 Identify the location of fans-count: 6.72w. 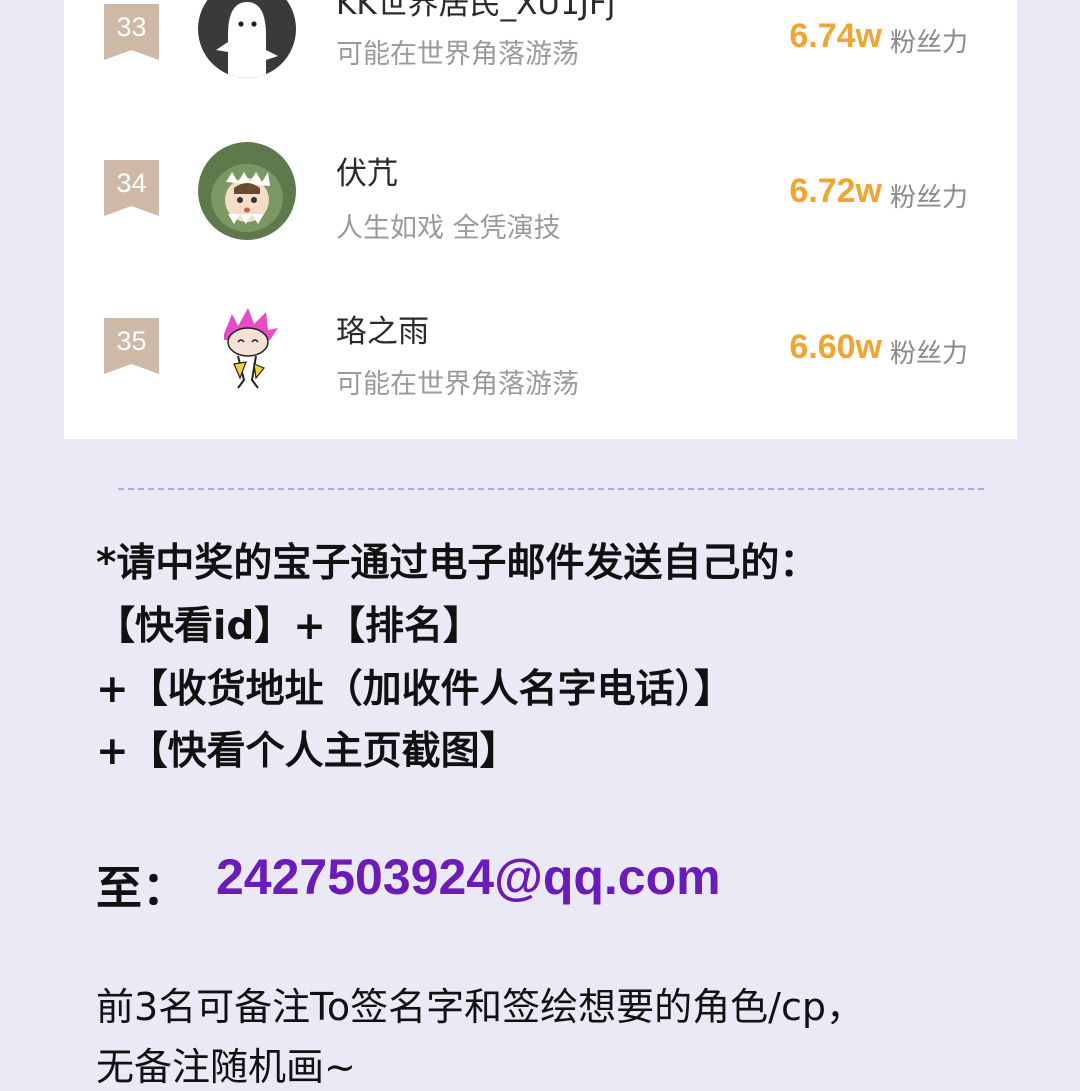
(835, 191).